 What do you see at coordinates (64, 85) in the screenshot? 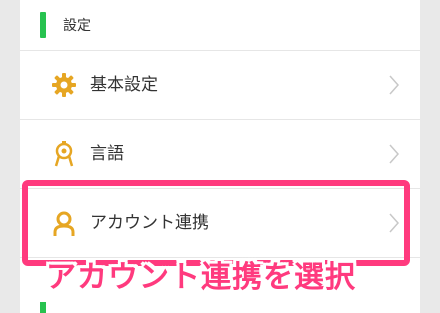
I see `gear-icon` at bounding box center [64, 85].